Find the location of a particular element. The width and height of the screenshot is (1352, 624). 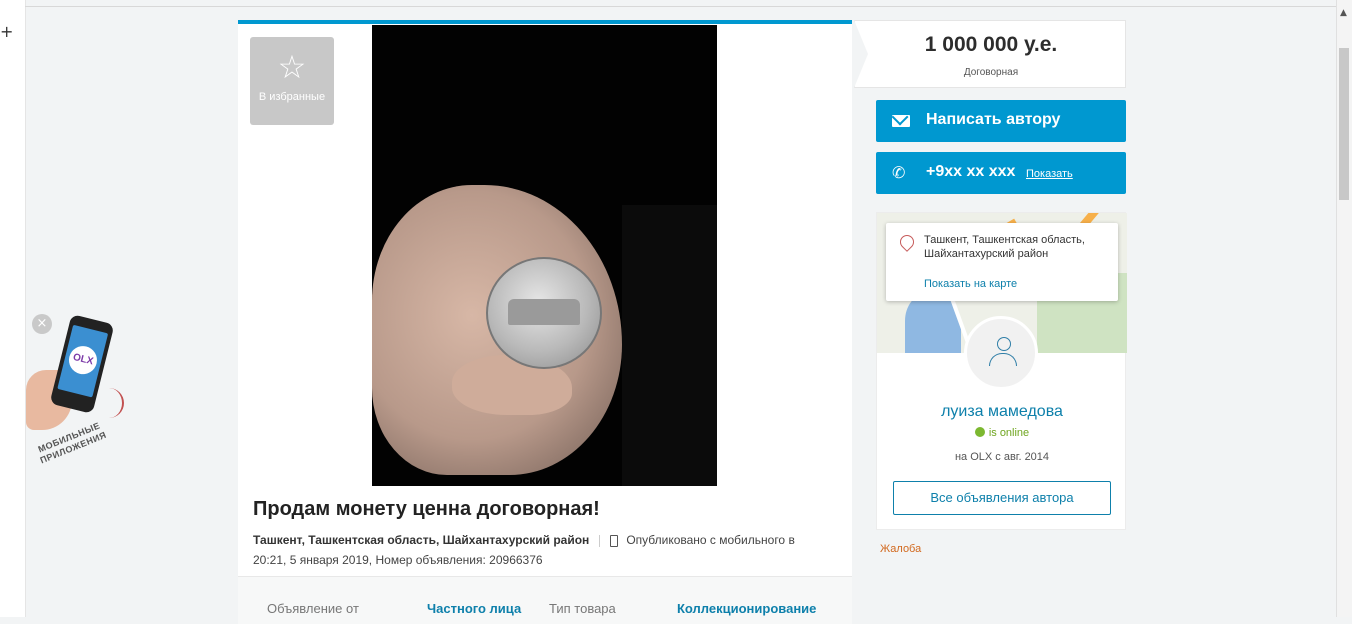

browser-left-rail: + is located at coordinates (13, 308).